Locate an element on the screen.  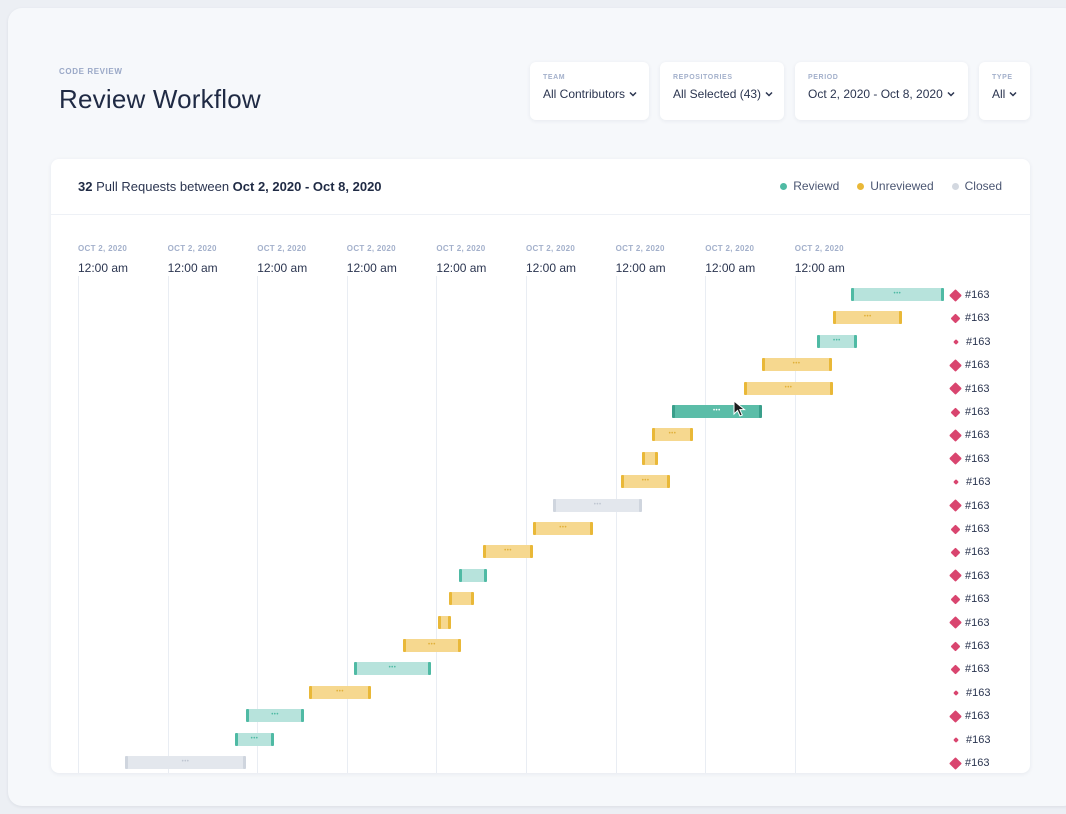
legend-item-unreviewed: Unreviewed is located at coordinates (895, 186).